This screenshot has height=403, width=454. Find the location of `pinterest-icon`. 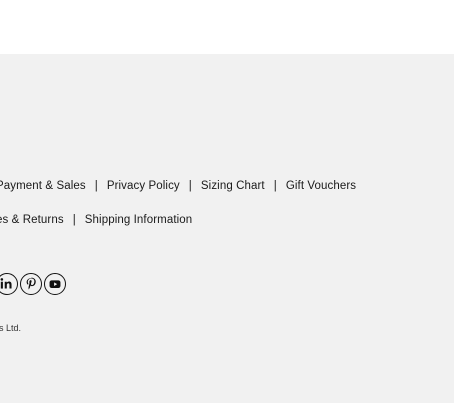

pinterest-icon is located at coordinates (31, 284).